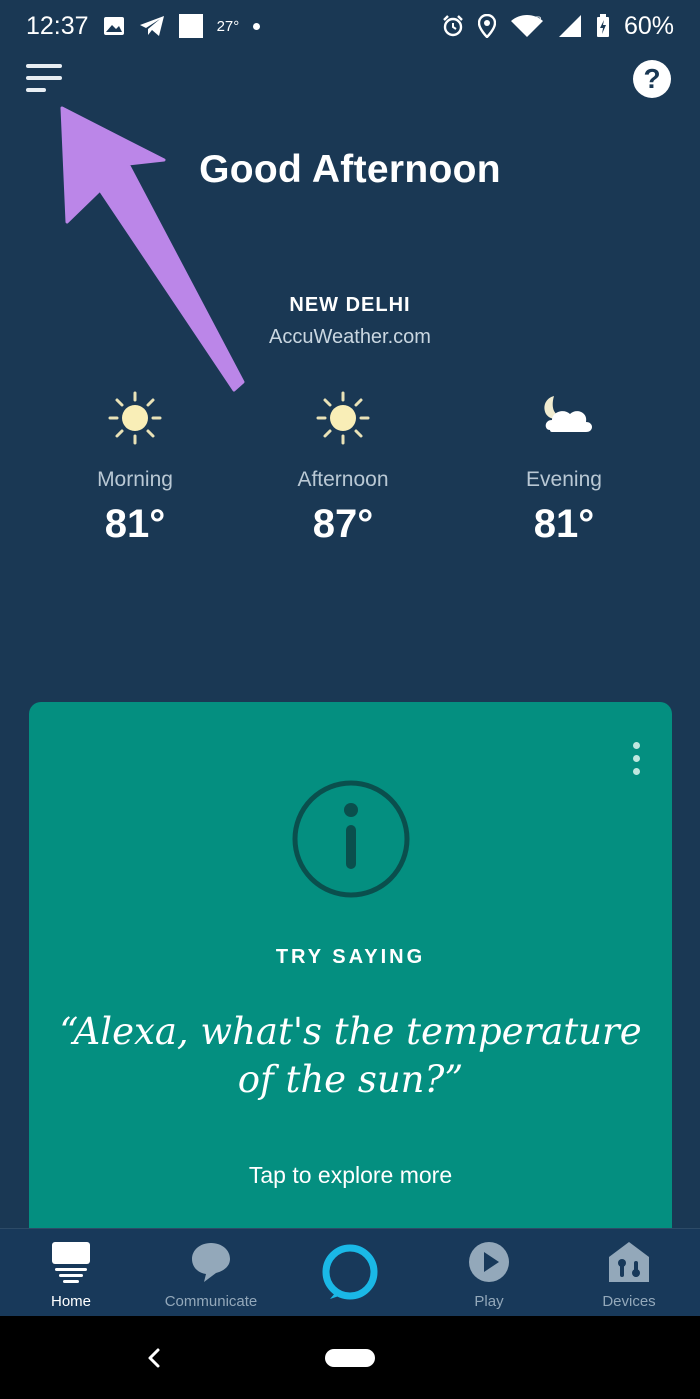  I want to click on nav-label: Home, so click(70, 1301).